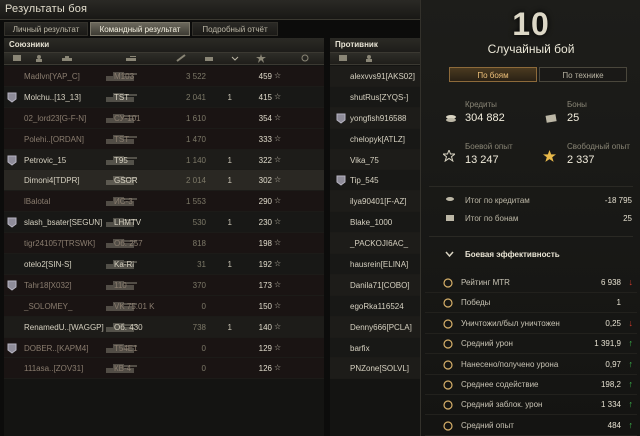  I want to click on table-row: PNZone[SOLVL], so click(375, 369).